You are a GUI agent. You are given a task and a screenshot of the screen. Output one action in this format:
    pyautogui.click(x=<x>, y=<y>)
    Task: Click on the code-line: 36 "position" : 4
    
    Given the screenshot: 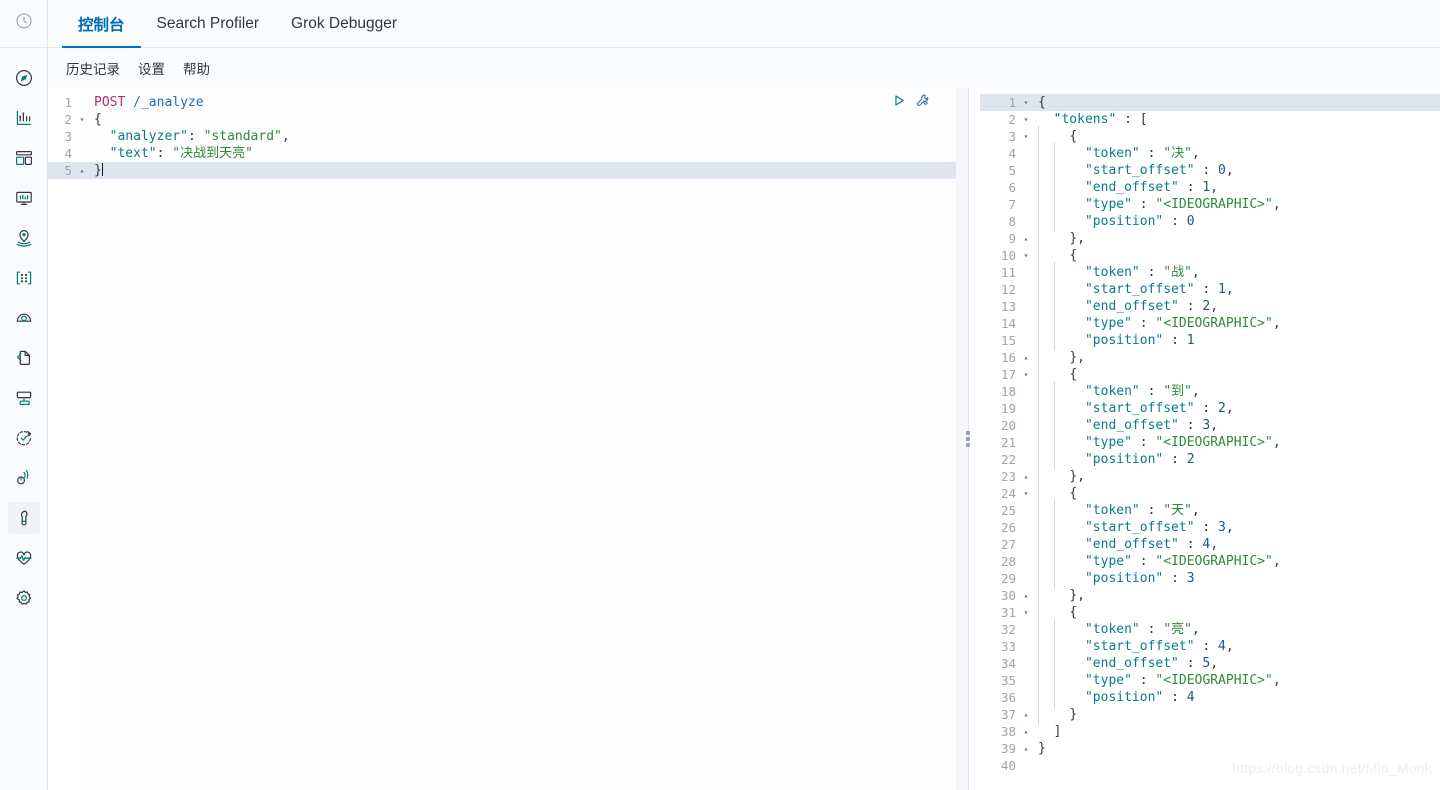 What is the action you would take?
    pyautogui.click(x=1210, y=697)
    